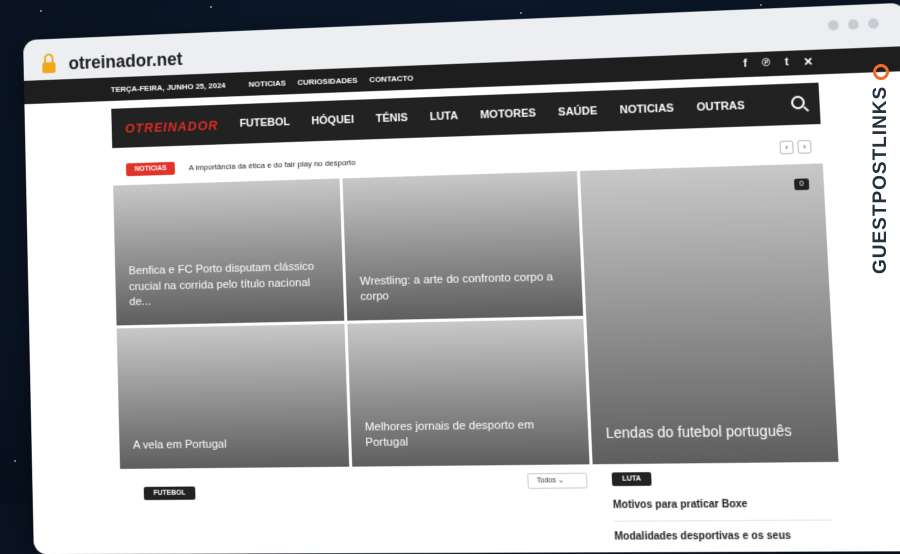 The height and width of the screenshot is (554, 900). I want to click on current-date: TERÇA-FEIRA, JUNHO 25, 2024, so click(168, 86).